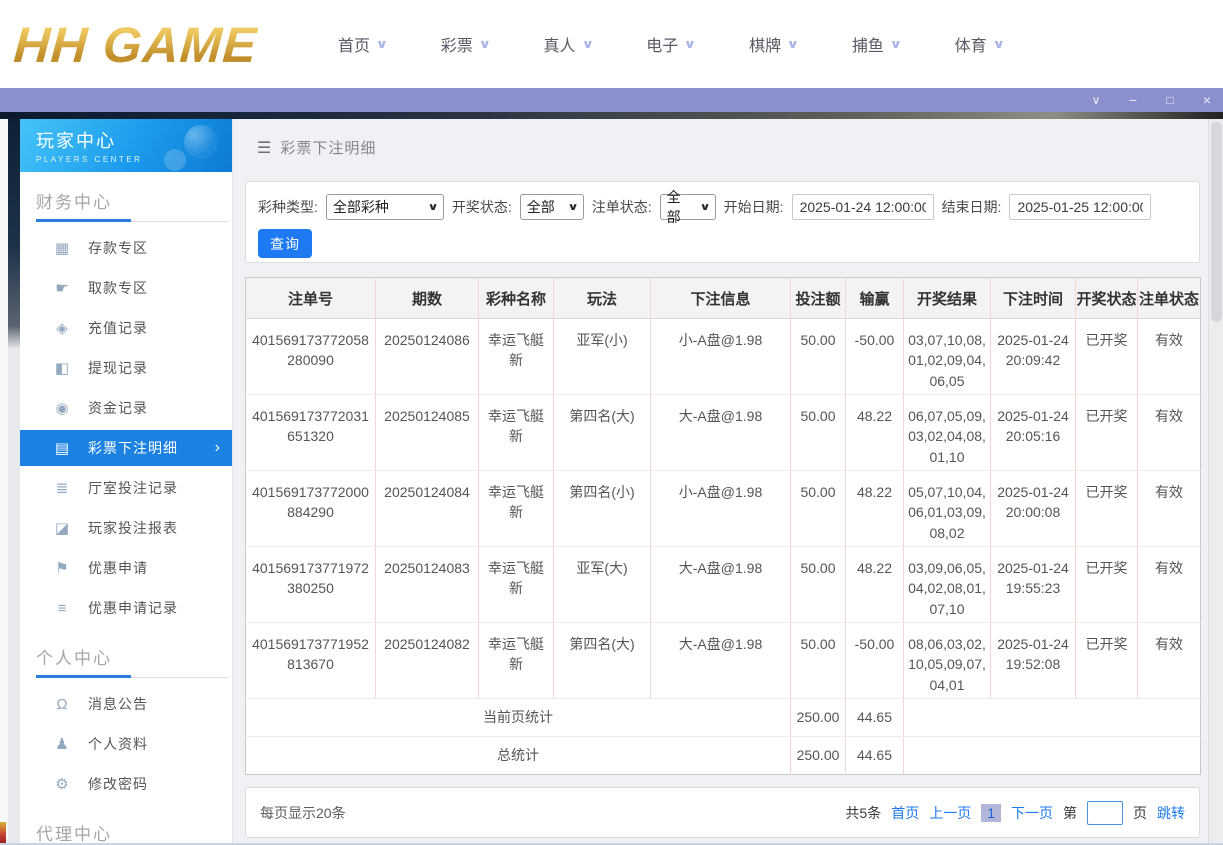 Image resolution: width=1223 pixels, height=845 pixels. I want to click on sidebar-item-label: 彩票下注明细, so click(133, 448).